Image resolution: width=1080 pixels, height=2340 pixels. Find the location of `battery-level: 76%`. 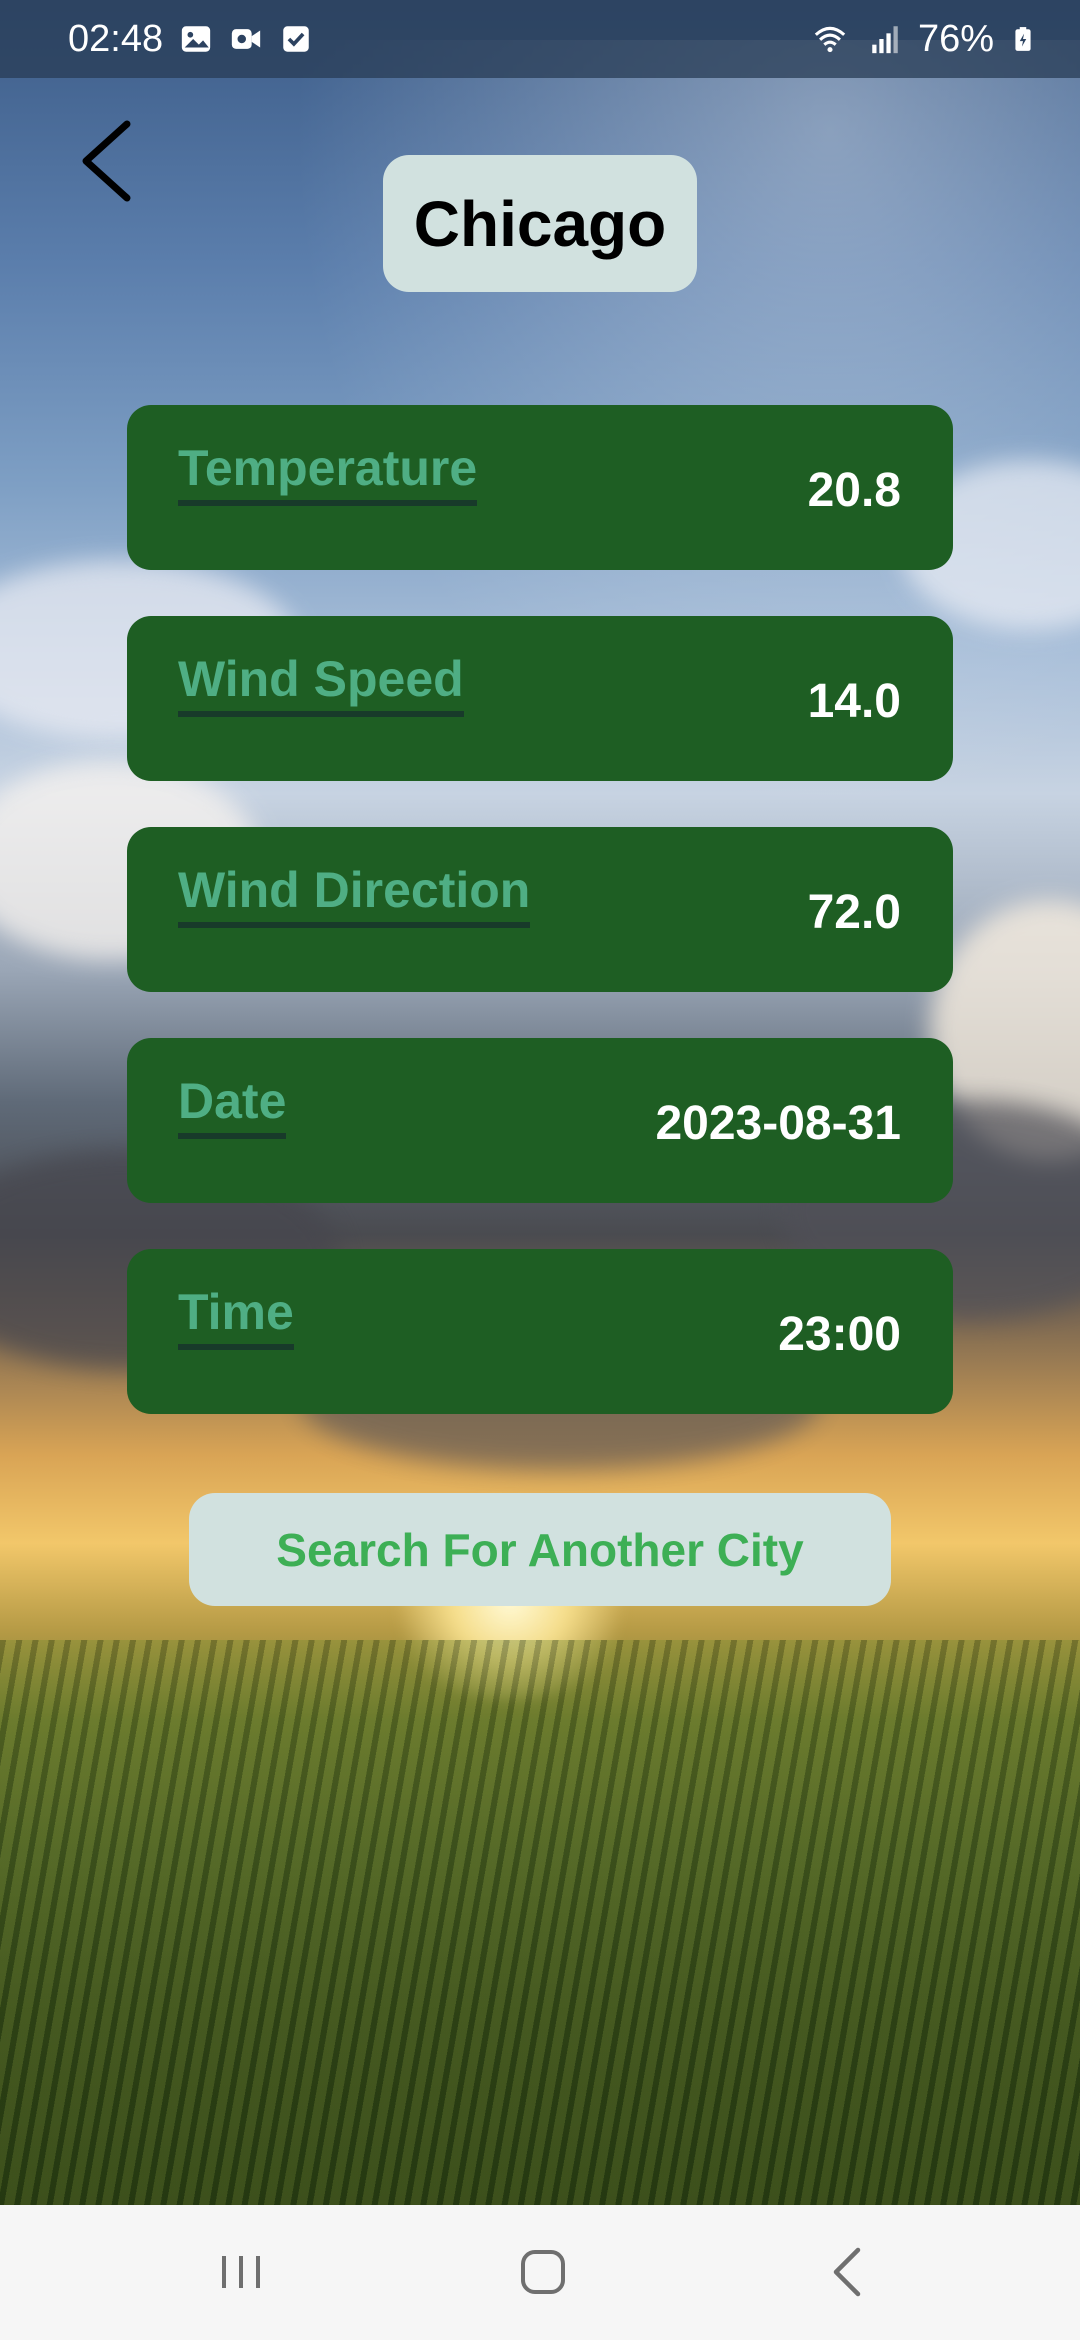

battery-level: 76% is located at coordinates (955, 38).